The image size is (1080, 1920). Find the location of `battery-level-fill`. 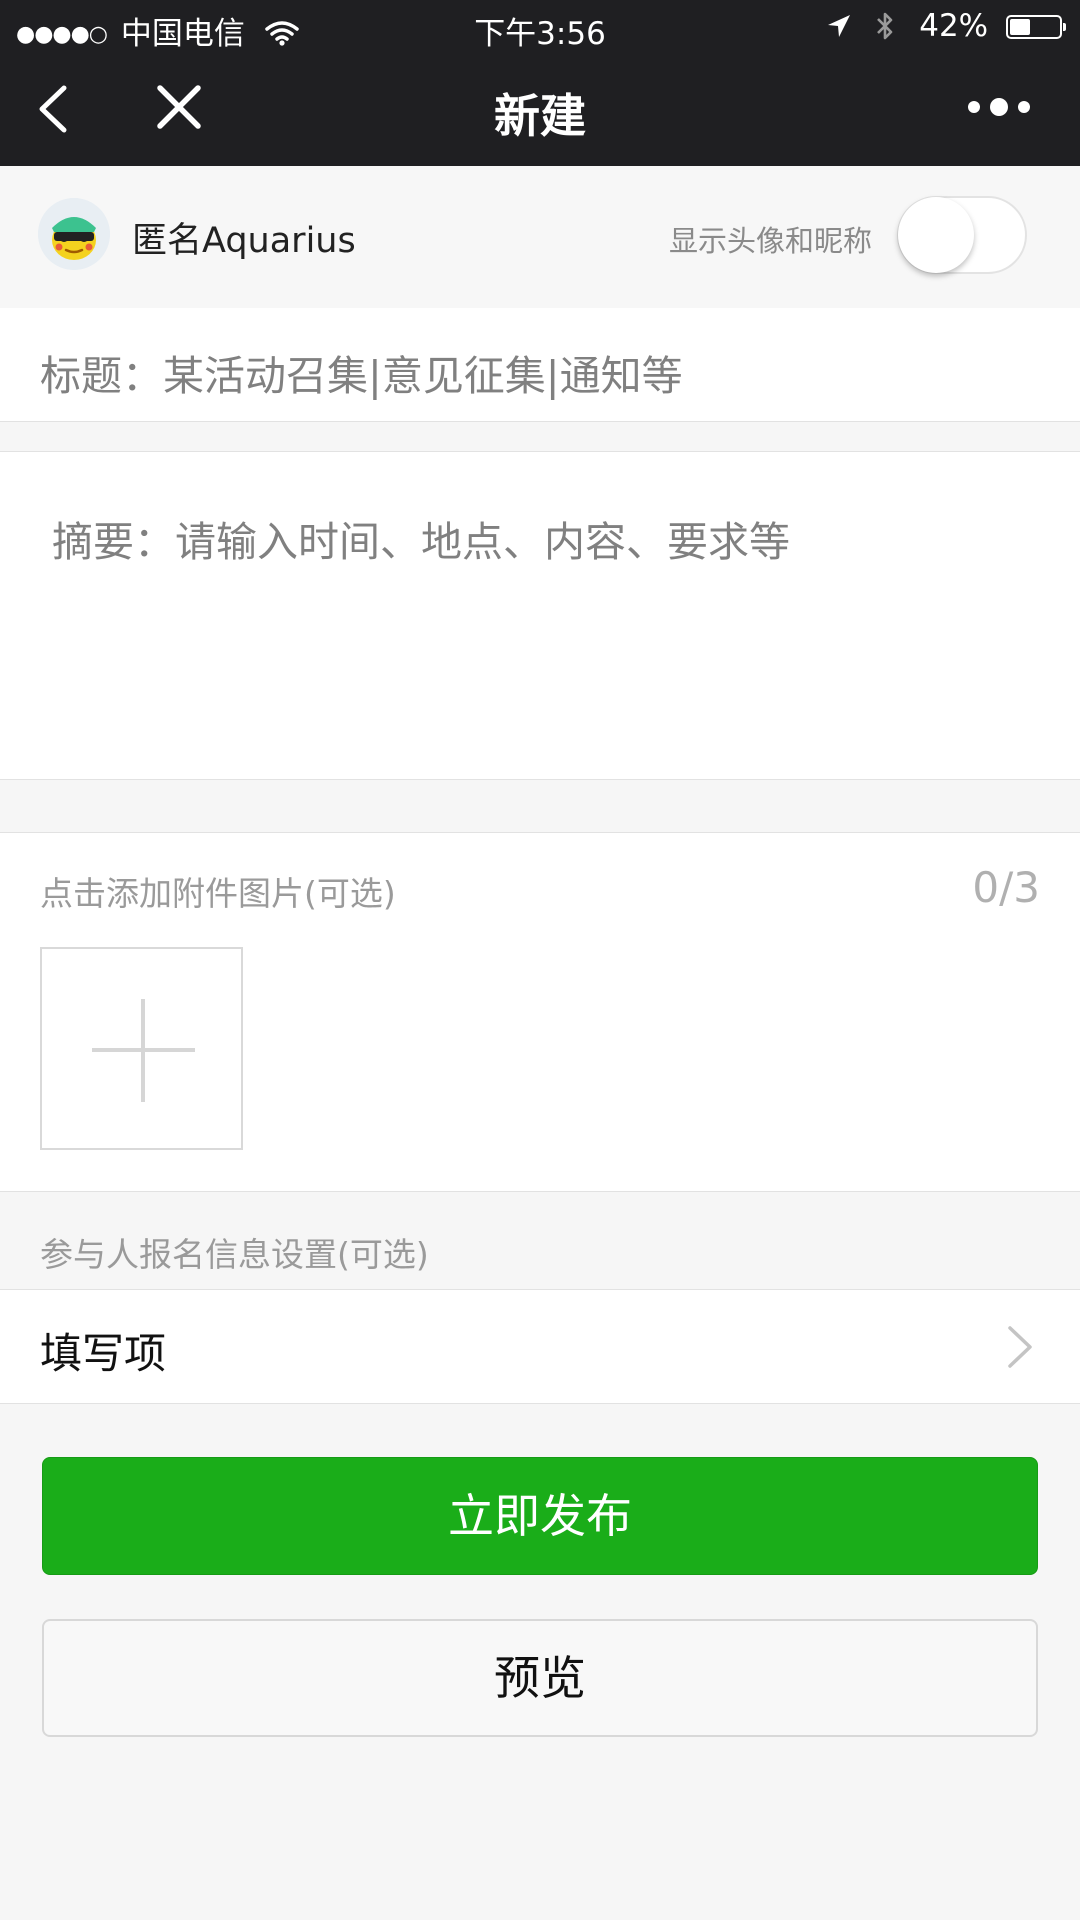

battery-level-fill is located at coordinates (1020, 27).